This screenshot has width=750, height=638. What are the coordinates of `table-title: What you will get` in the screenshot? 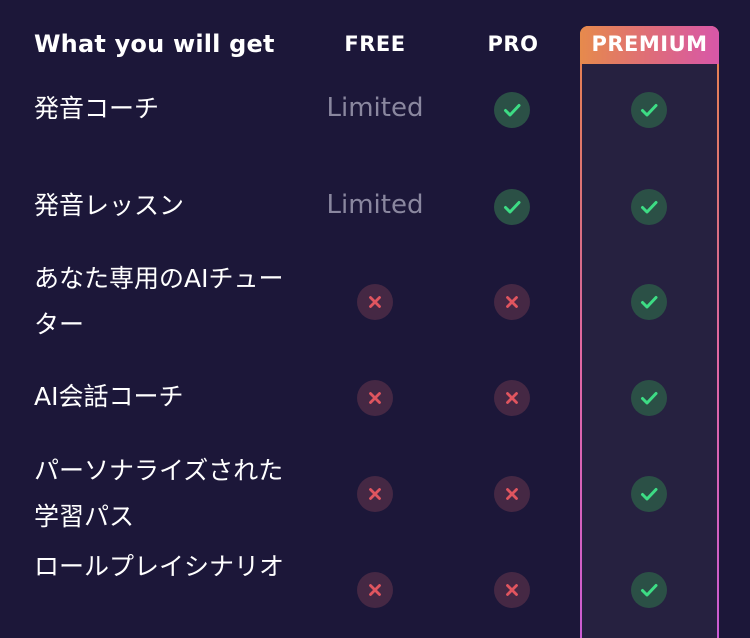 It's located at (154, 44).